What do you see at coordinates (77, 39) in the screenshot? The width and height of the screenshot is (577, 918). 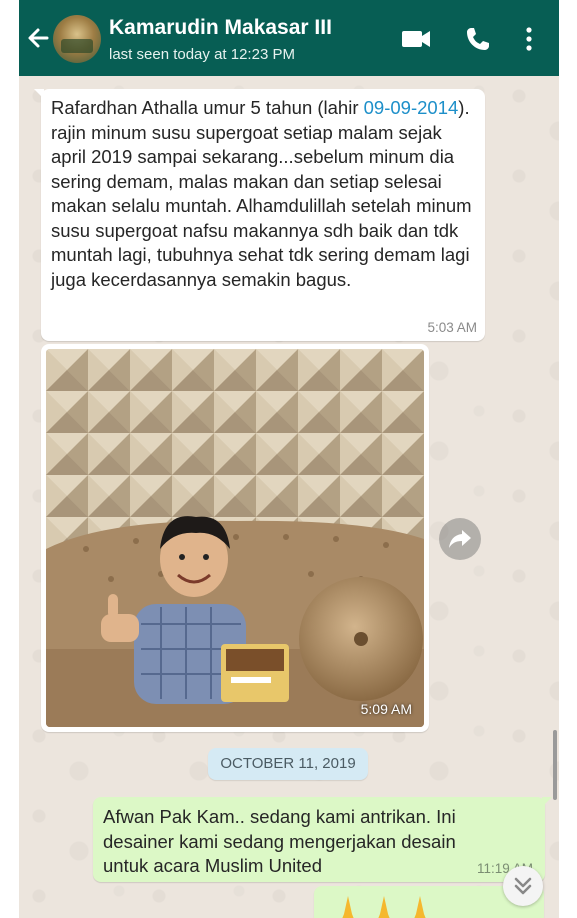 I see `avatar` at bounding box center [77, 39].